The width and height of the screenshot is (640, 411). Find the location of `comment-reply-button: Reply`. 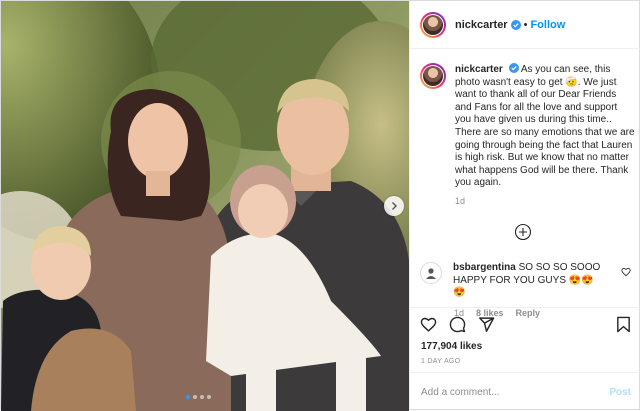

comment-reply-button: Reply is located at coordinates (528, 313).